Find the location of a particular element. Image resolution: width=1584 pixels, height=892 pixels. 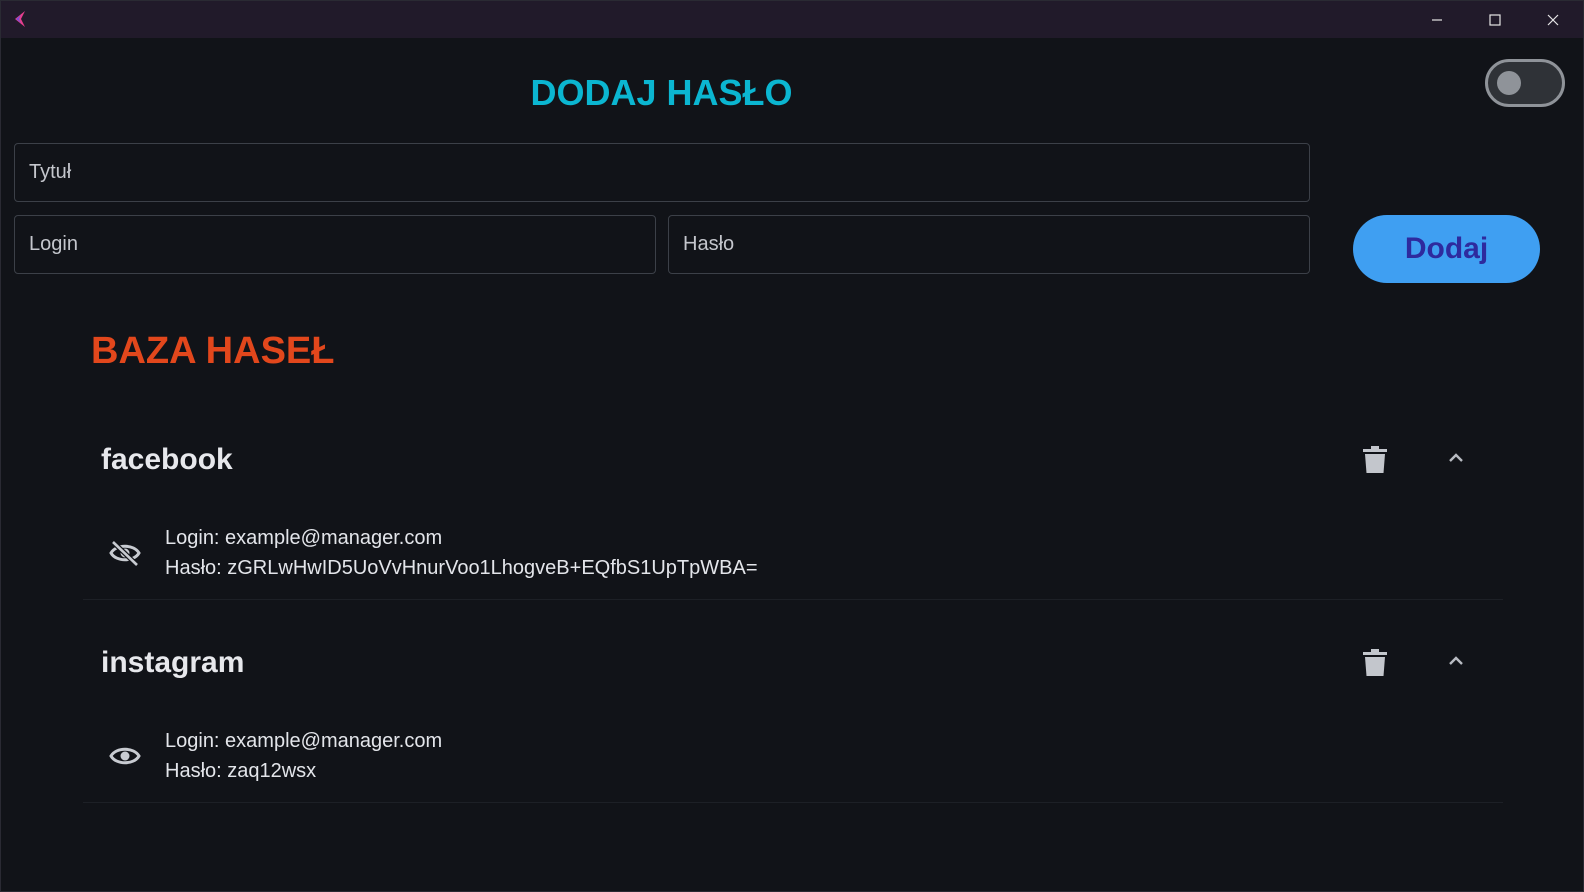

toggle-knob is located at coordinates (1509, 83).